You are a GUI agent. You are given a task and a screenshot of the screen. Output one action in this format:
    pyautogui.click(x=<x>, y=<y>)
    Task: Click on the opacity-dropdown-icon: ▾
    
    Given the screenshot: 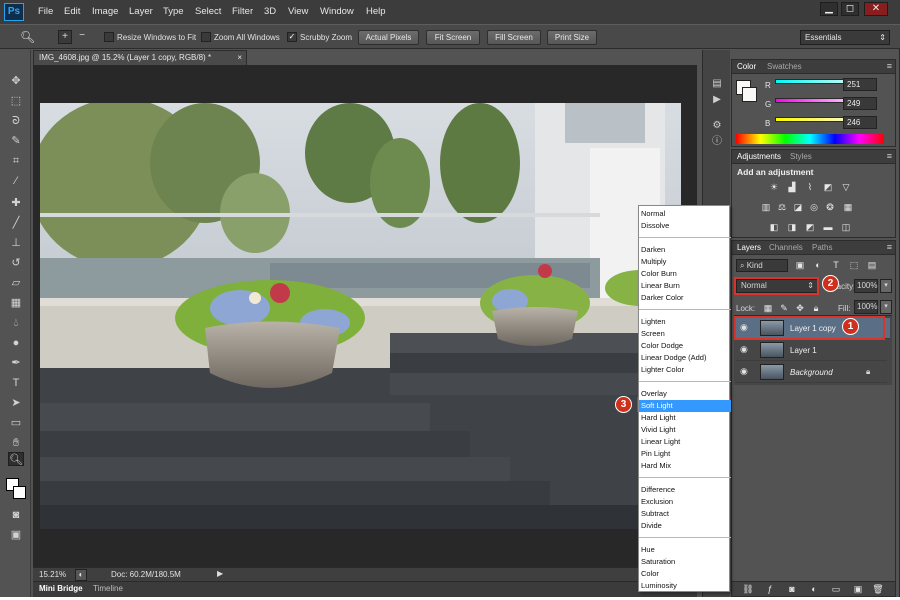 What is the action you would take?
    pyautogui.click(x=886, y=286)
    